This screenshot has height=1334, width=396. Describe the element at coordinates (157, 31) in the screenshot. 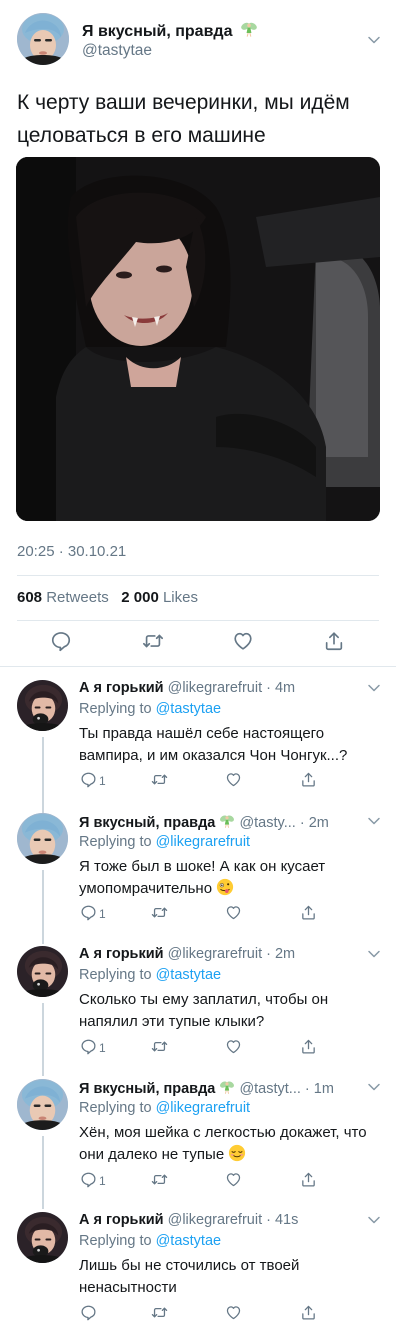

I see `author-name: Я вкусный, правда` at that location.